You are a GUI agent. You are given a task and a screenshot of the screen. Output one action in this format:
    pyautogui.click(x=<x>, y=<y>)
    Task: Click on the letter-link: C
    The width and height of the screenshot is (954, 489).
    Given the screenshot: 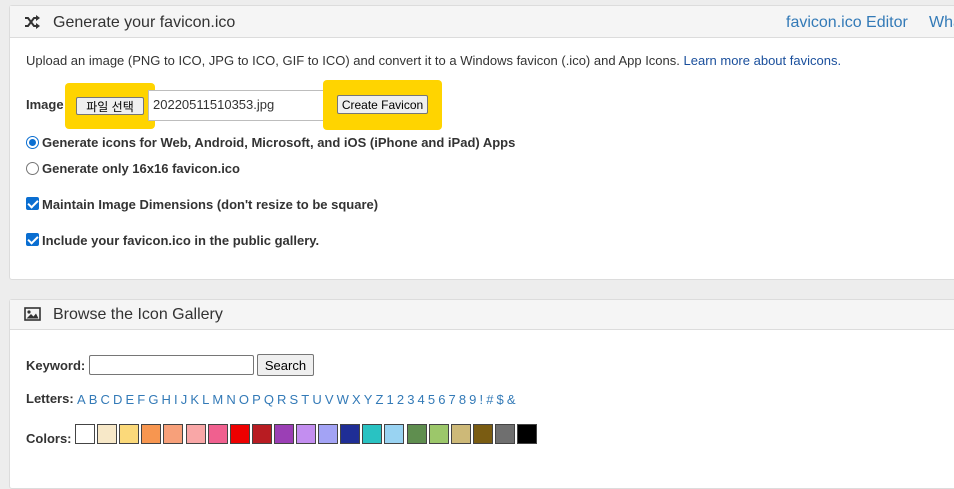 What is the action you would take?
    pyautogui.click(x=105, y=399)
    